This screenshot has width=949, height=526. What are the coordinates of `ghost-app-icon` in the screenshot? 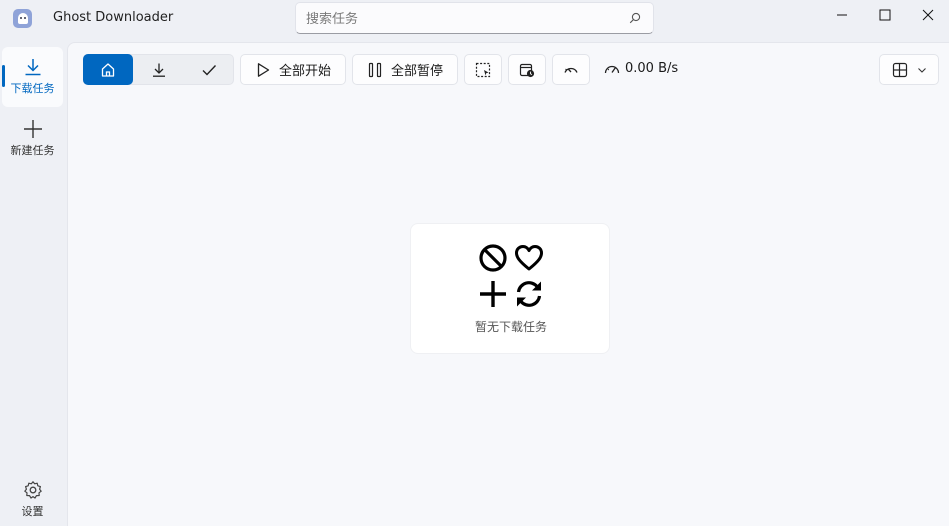 It's located at (22, 18).